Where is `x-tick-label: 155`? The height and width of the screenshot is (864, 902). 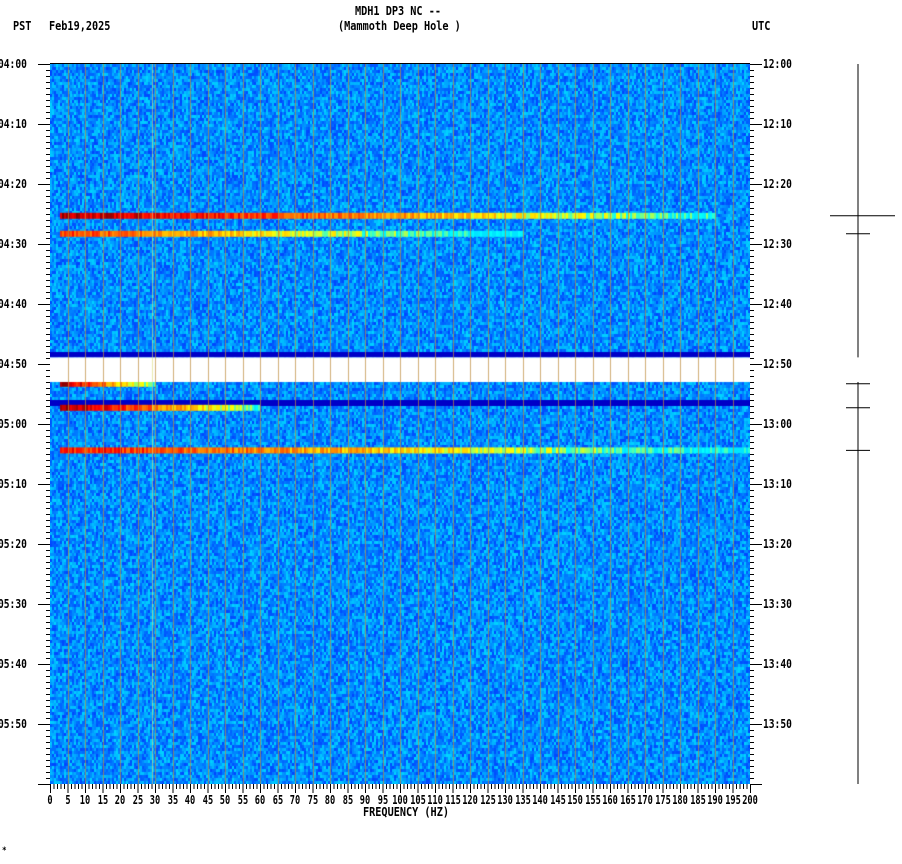 x-tick-label: 155 is located at coordinates (592, 800).